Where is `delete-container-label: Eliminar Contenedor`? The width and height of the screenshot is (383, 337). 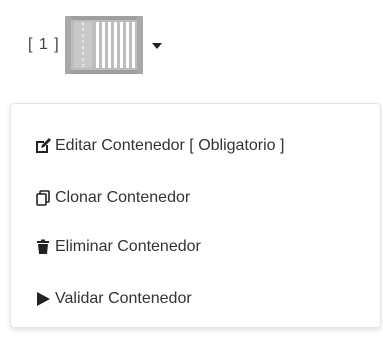
delete-container-label: Eliminar Contenedor is located at coordinates (128, 246).